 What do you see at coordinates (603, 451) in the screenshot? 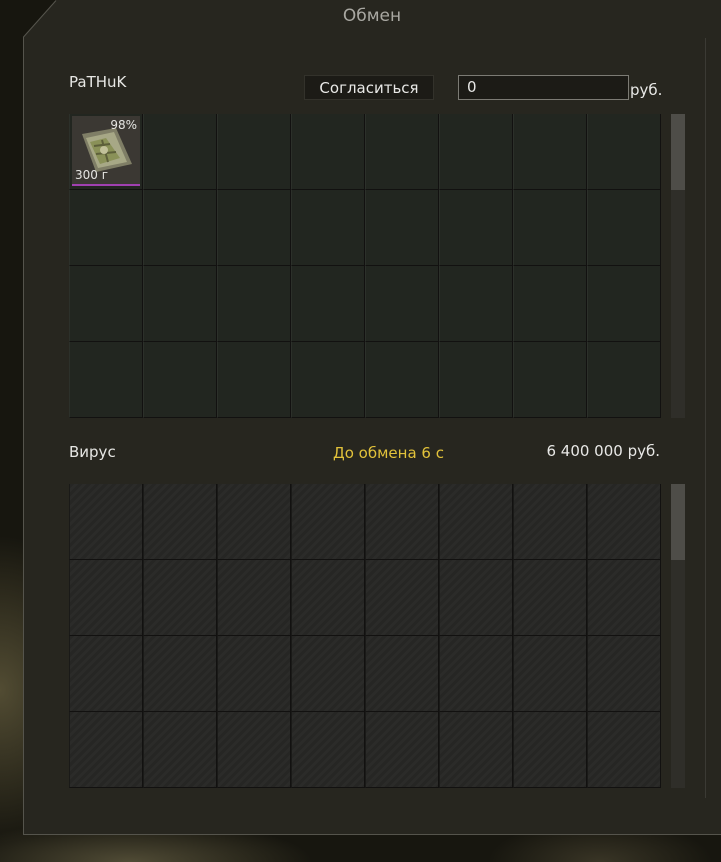
I see `partner-money-total: 6 400 000 руб.` at bounding box center [603, 451].